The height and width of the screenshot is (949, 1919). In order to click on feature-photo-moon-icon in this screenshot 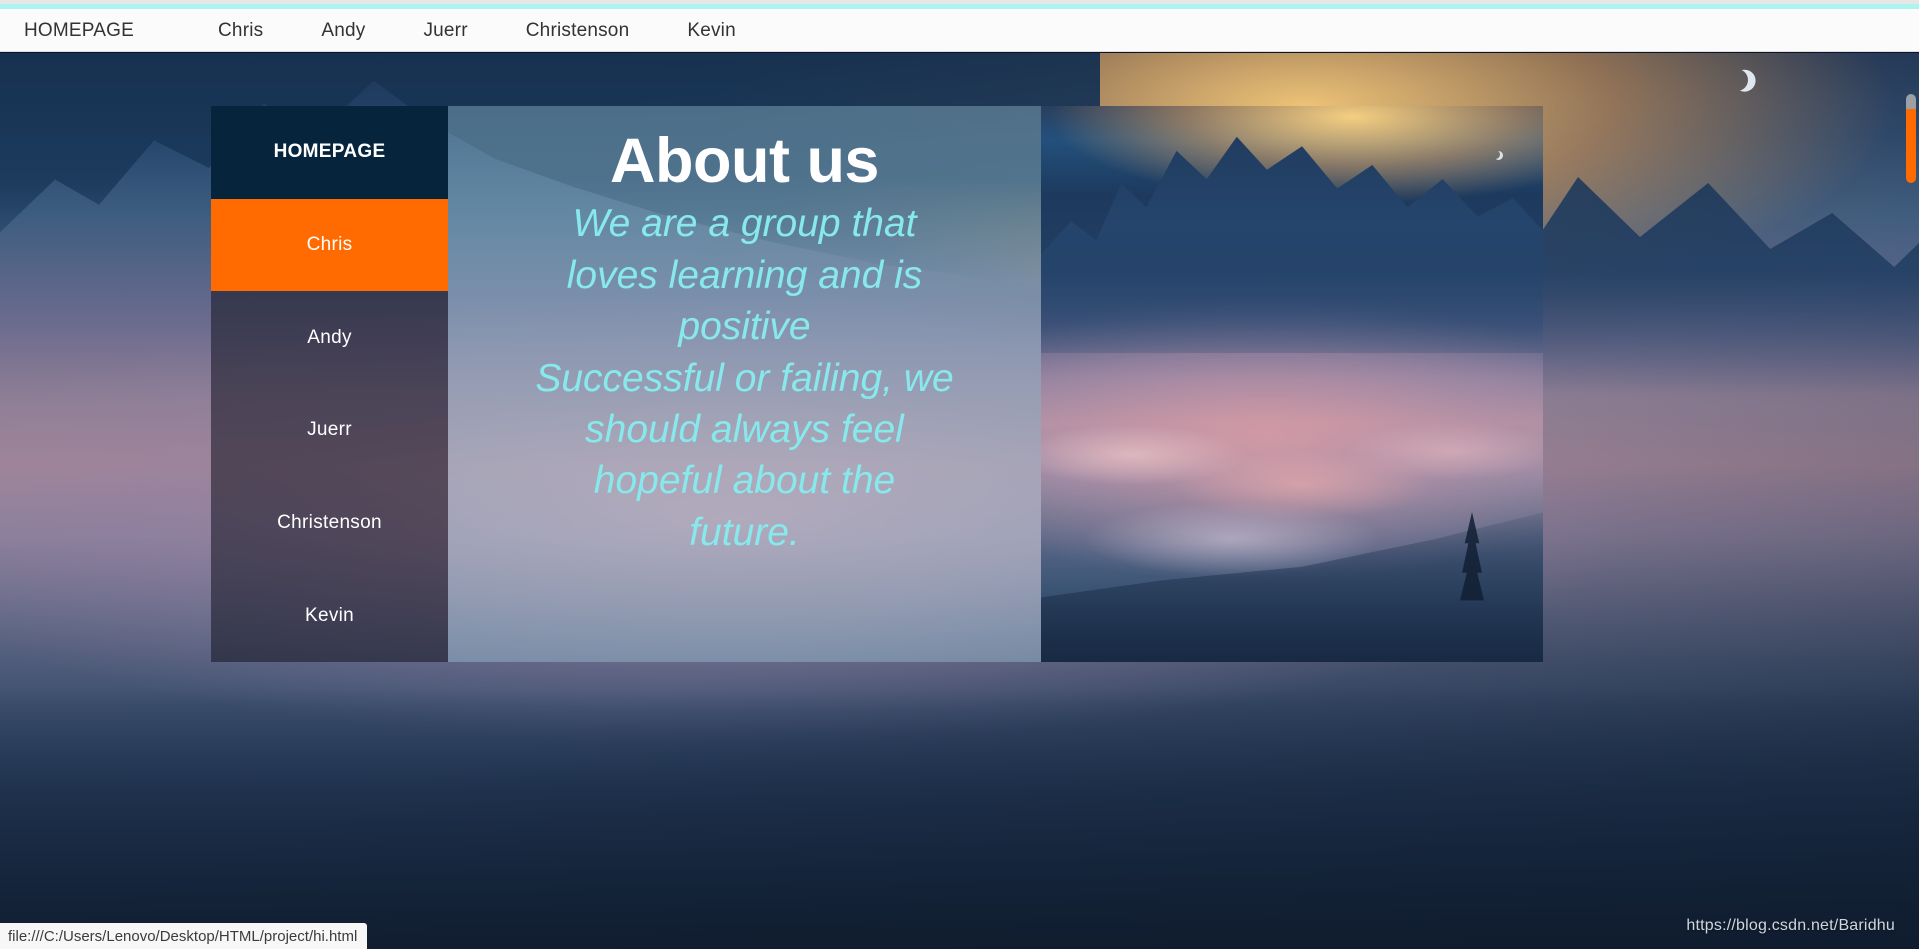, I will do `click(1495, 154)`.